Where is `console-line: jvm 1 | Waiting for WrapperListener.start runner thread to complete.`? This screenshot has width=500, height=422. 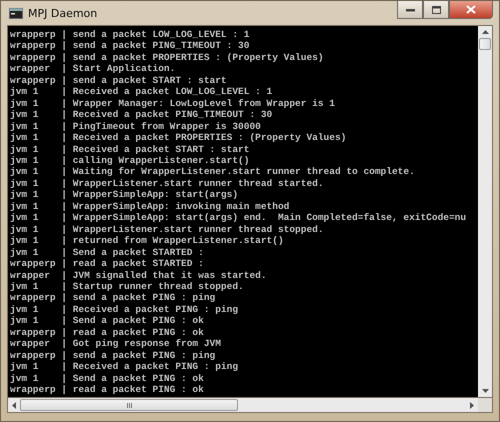
console-line: jvm 1 | Waiting for WrapperListener.start runner thread to complete. is located at coordinates (213, 172).